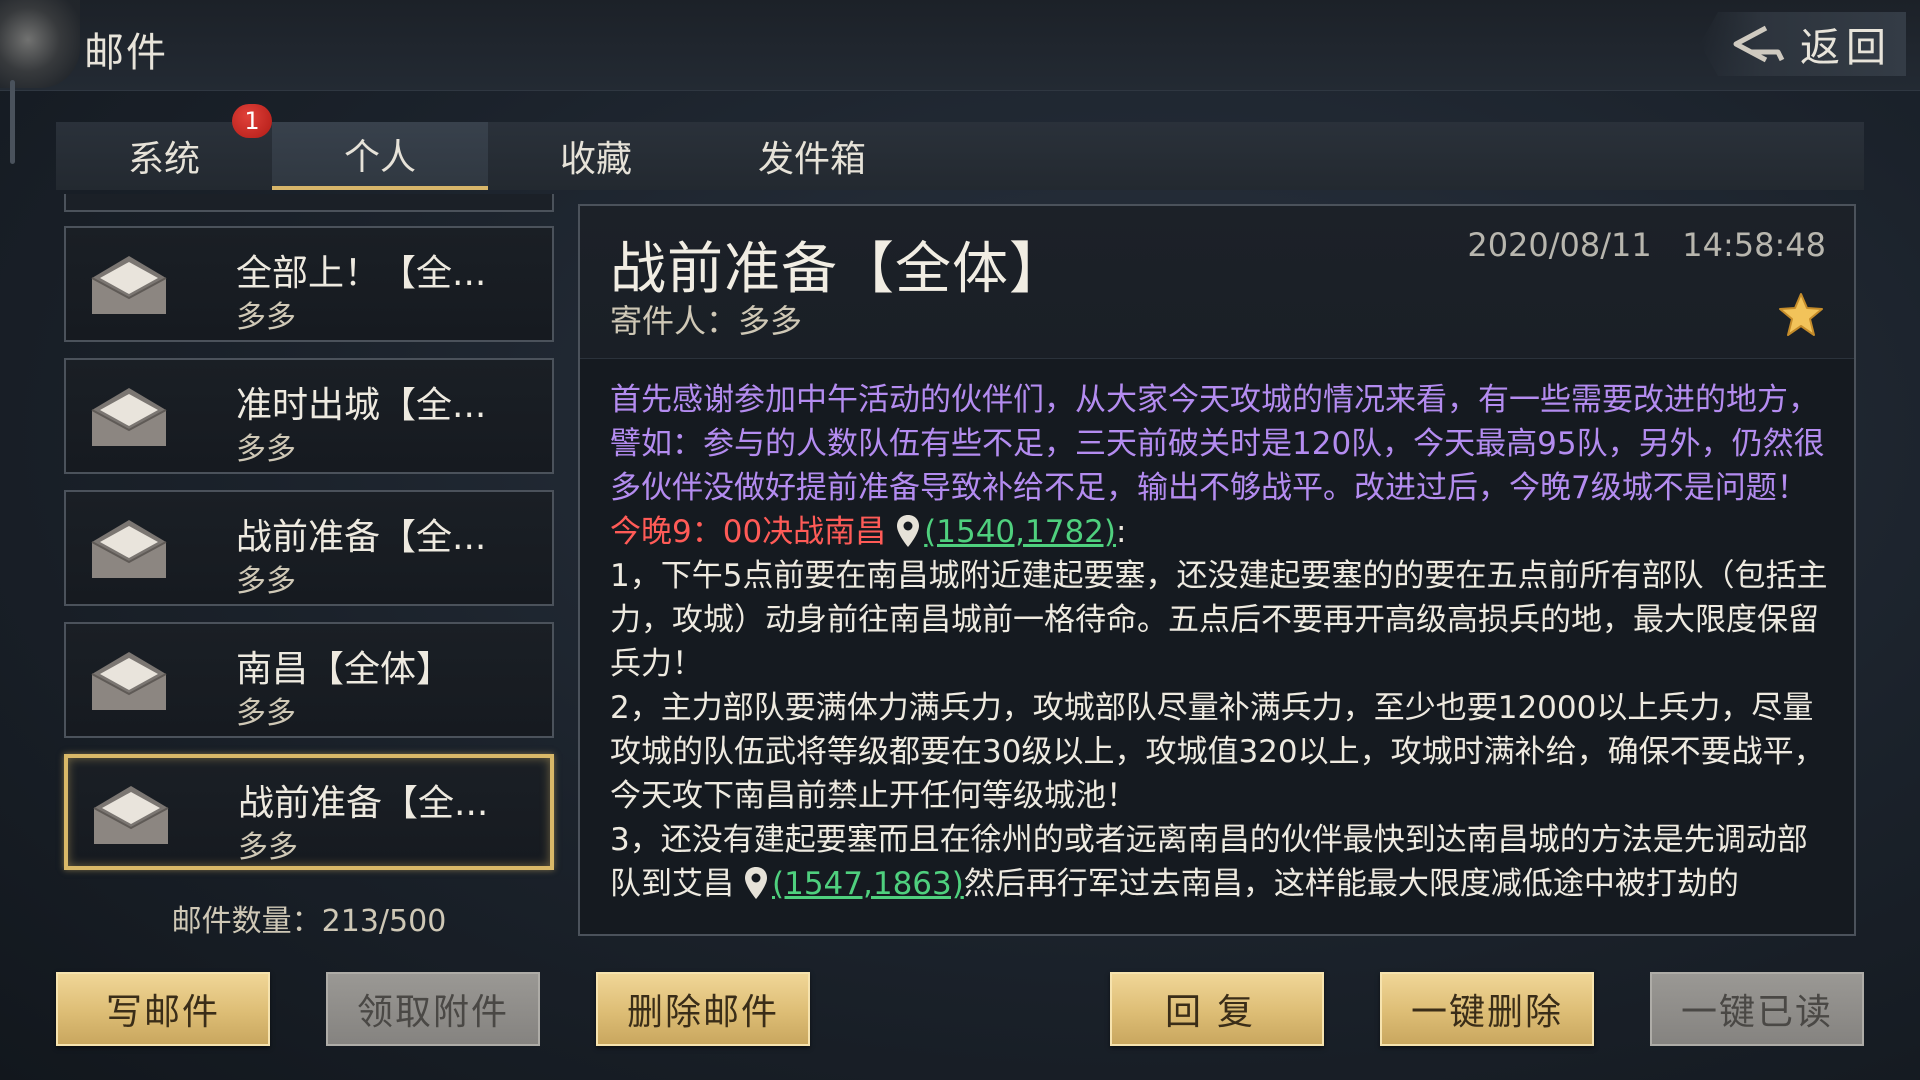 This screenshot has width=1920, height=1080. What do you see at coordinates (596, 156) in the screenshot?
I see `tab-favorites: 收藏` at bounding box center [596, 156].